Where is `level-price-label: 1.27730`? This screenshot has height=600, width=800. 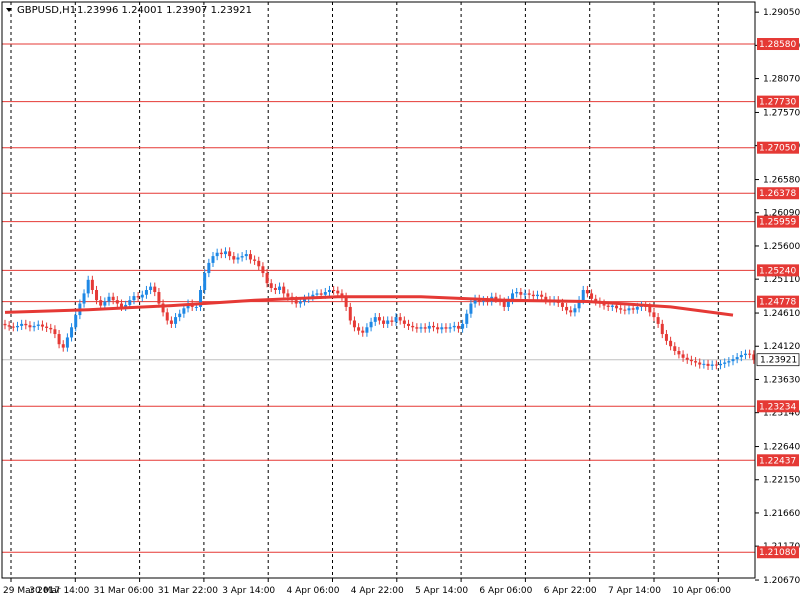 level-price-label: 1.27730 is located at coordinates (777, 103).